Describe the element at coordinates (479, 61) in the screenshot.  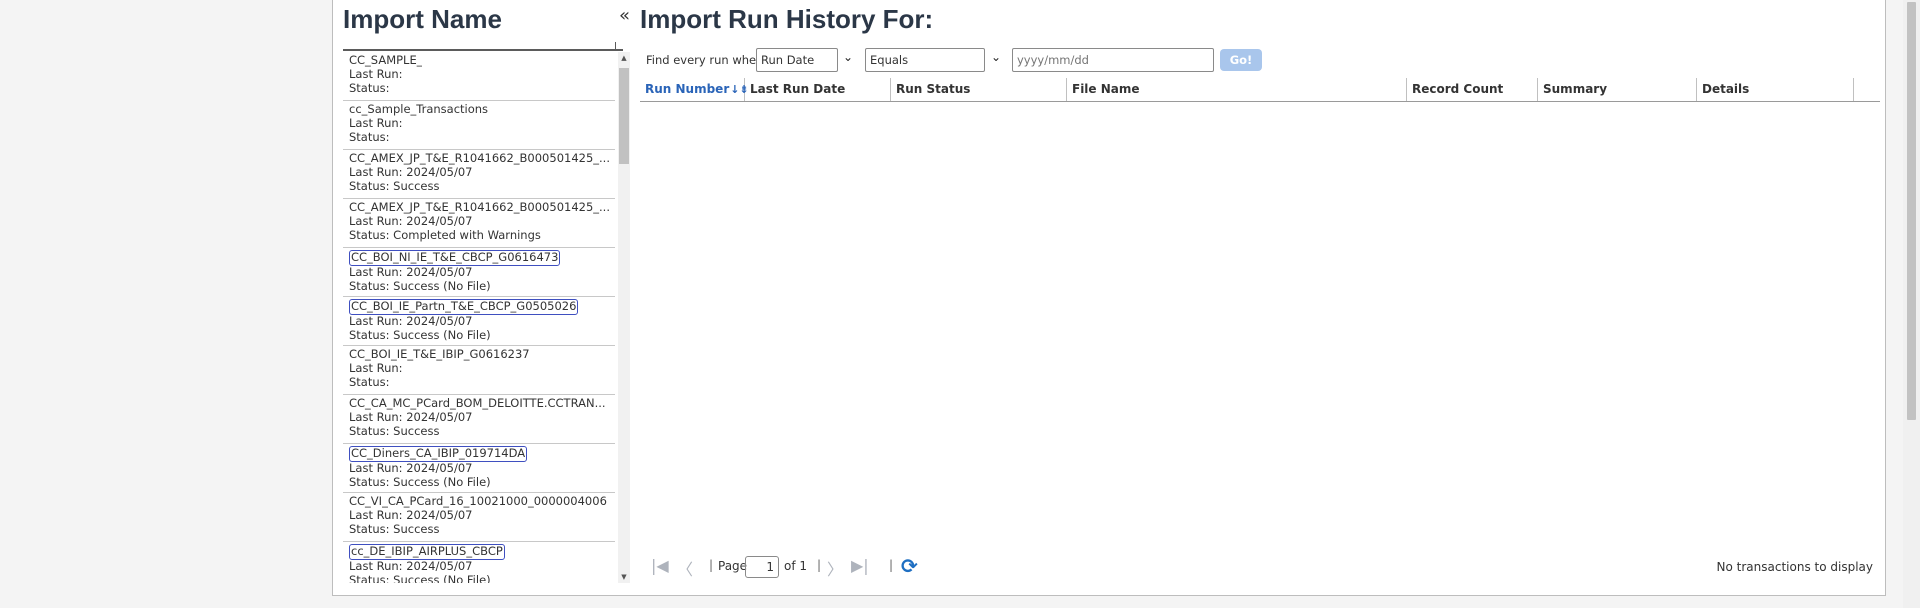
I see `list-item-name-line: CC_SAMPLE_` at that location.